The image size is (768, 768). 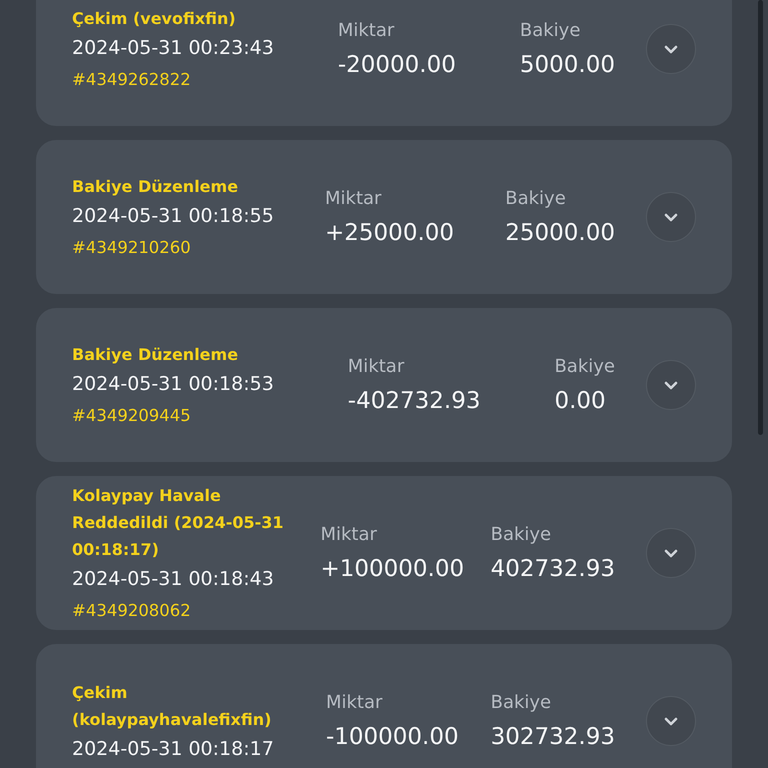 What do you see at coordinates (389, 233) in the screenshot?
I see `amount-value: +25000.00` at bounding box center [389, 233].